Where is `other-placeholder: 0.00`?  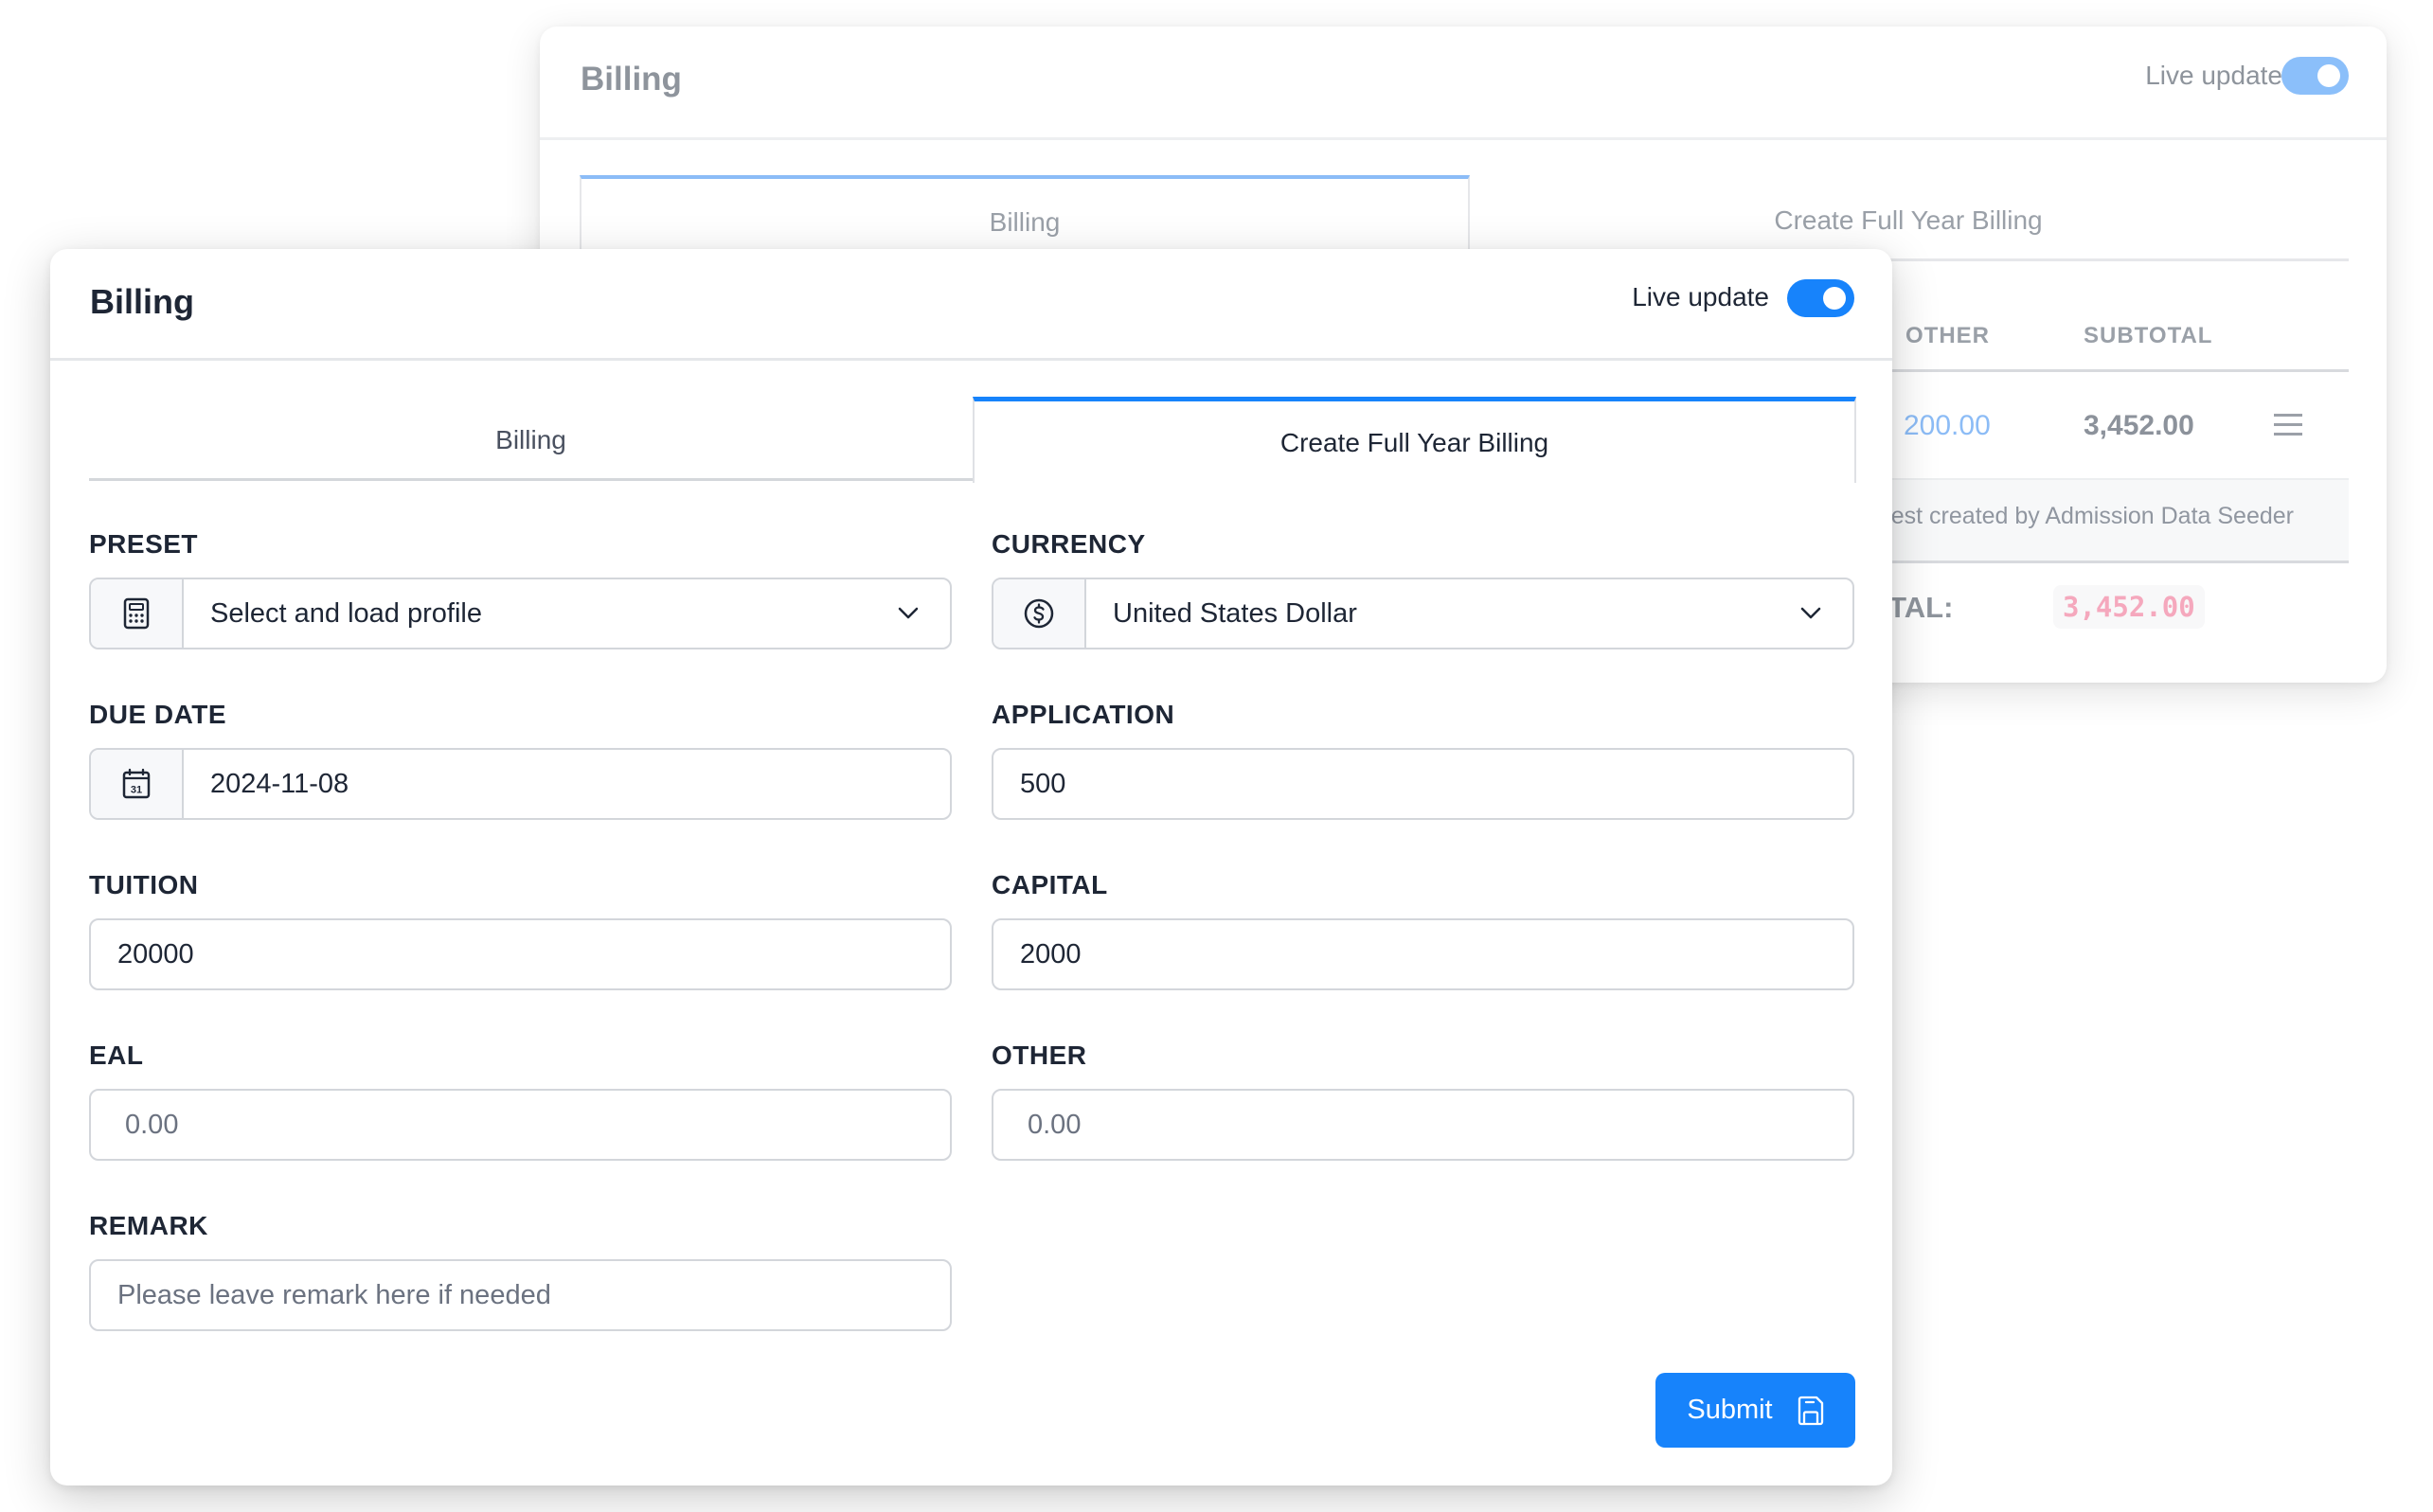
other-placeholder: 0.00 is located at coordinates (1055, 1124).